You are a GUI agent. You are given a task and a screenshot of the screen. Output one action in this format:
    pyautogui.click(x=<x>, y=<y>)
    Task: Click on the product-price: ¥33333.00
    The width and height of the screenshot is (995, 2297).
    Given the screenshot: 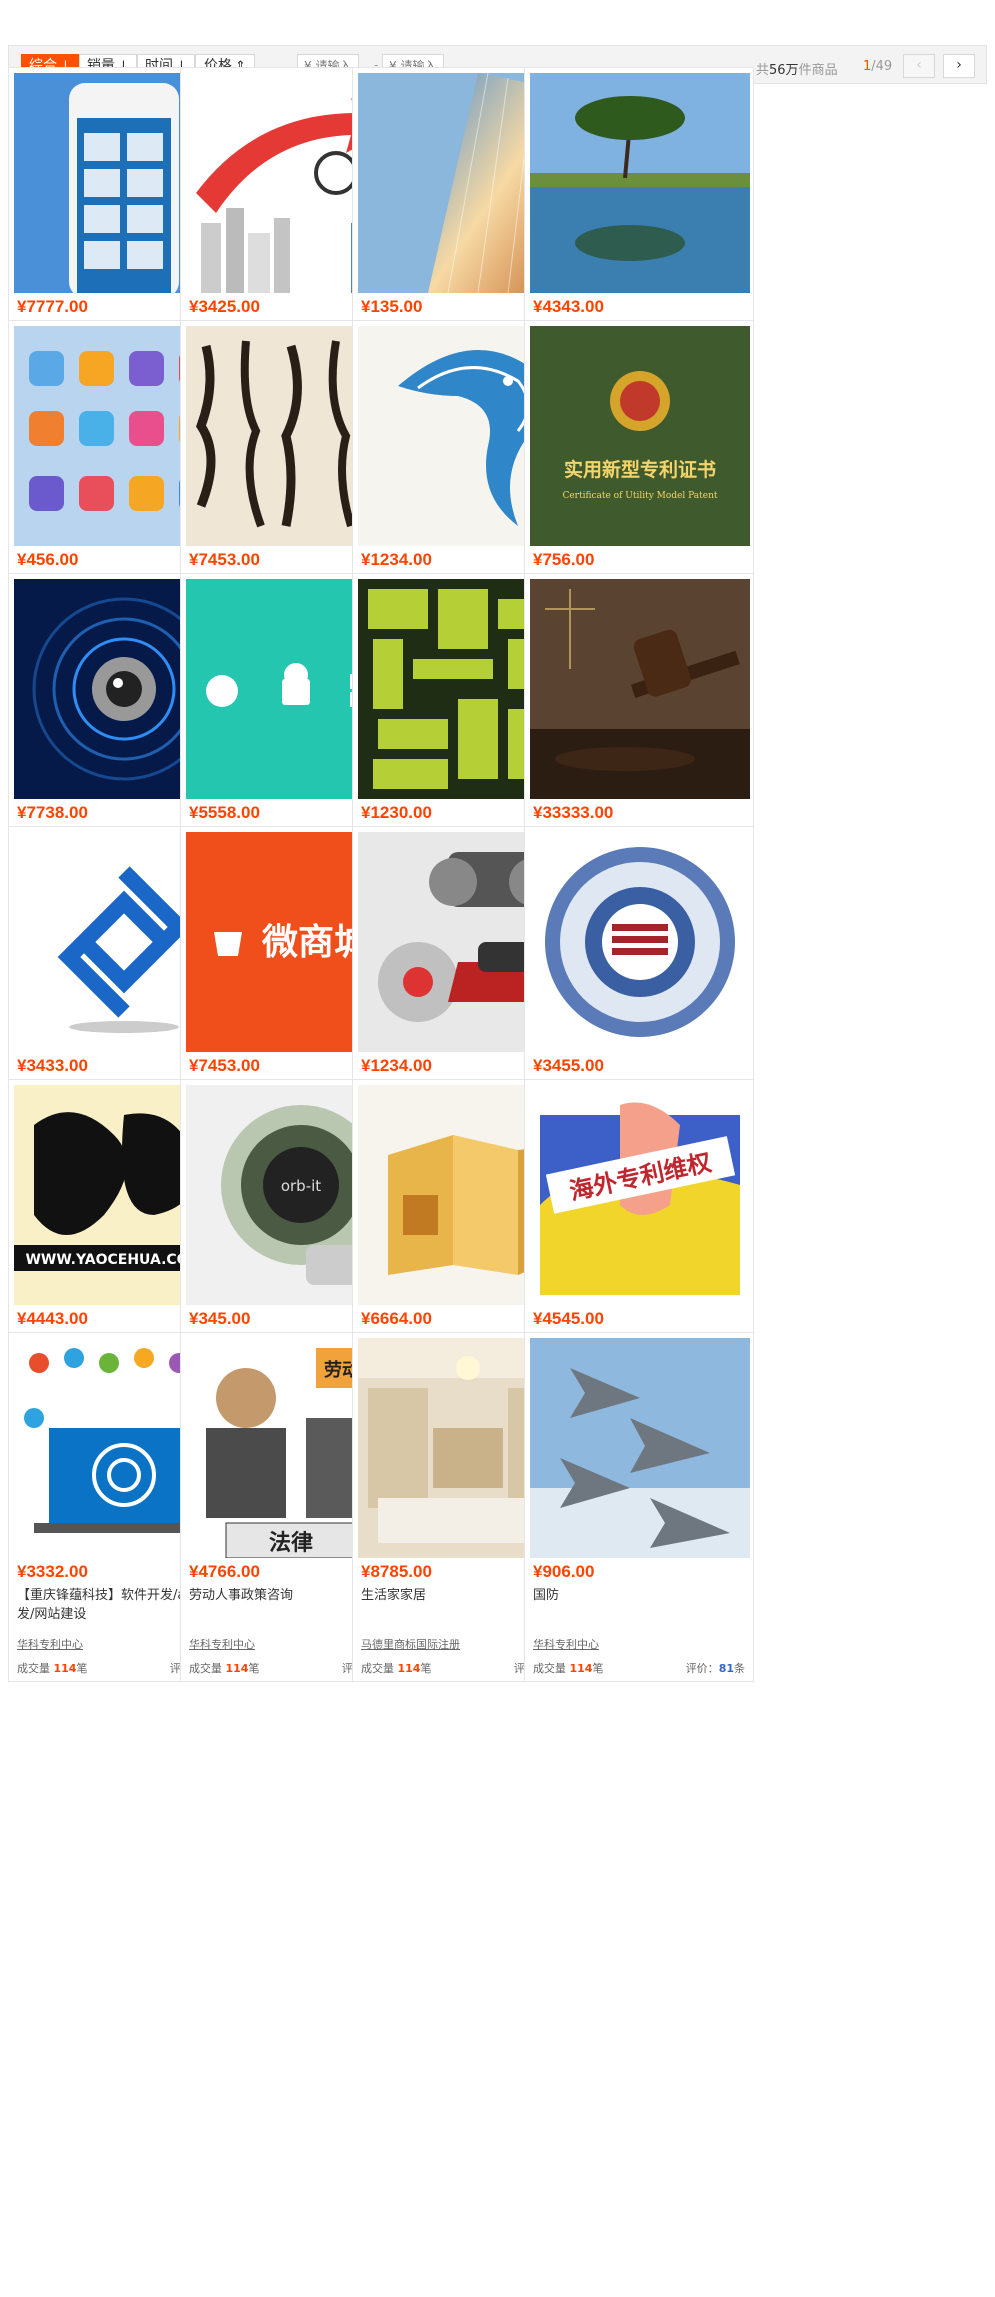 What is the action you would take?
    pyautogui.click(x=573, y=812)
    